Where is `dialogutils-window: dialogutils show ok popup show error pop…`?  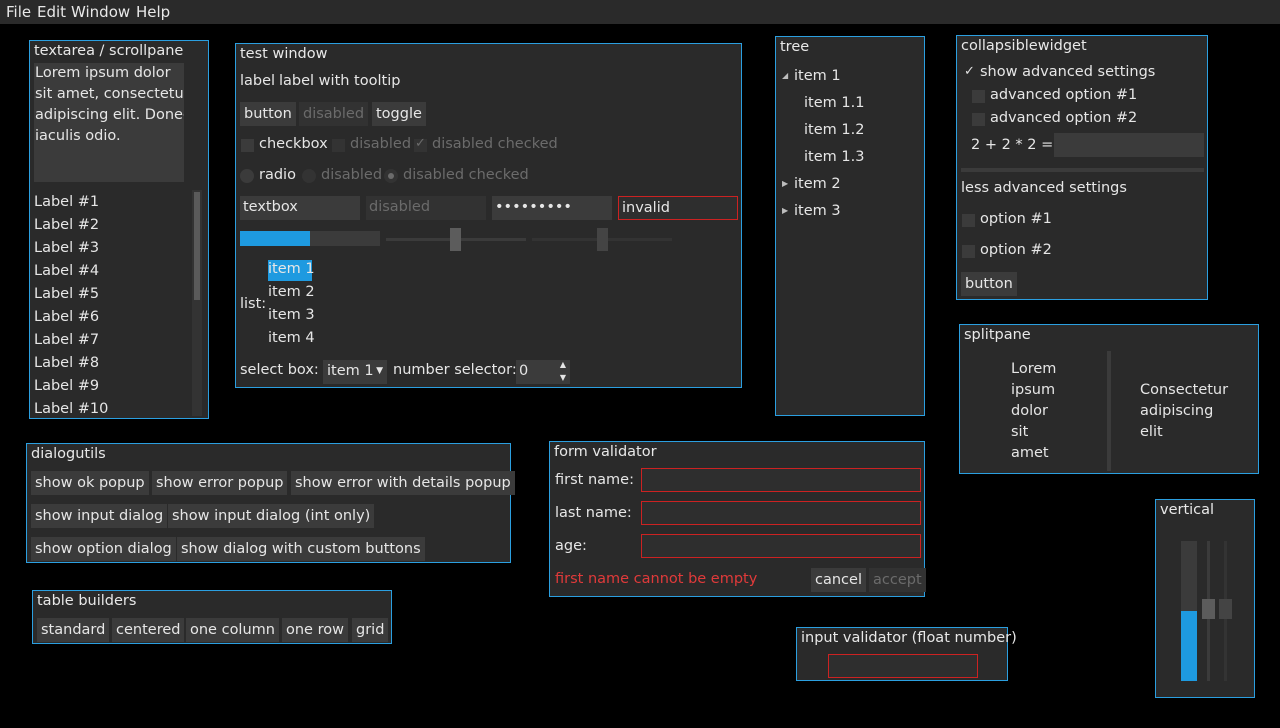
dialogutils-window: dialogutils show ok popup show error pop… is located at coordinates (270, 503).